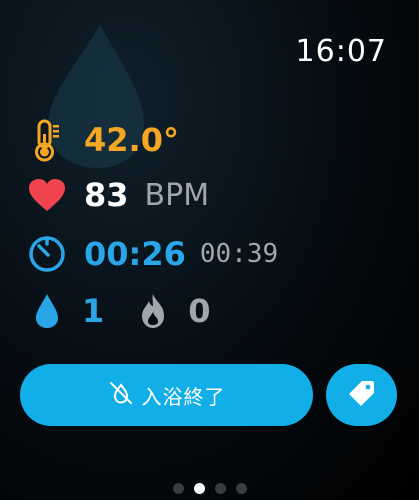 The height and width of the screenshot is (500, 419). What do you see at coordinates (153, 311) in the screenshot?
I see `fire-icon` at bounding box center [153, 311].